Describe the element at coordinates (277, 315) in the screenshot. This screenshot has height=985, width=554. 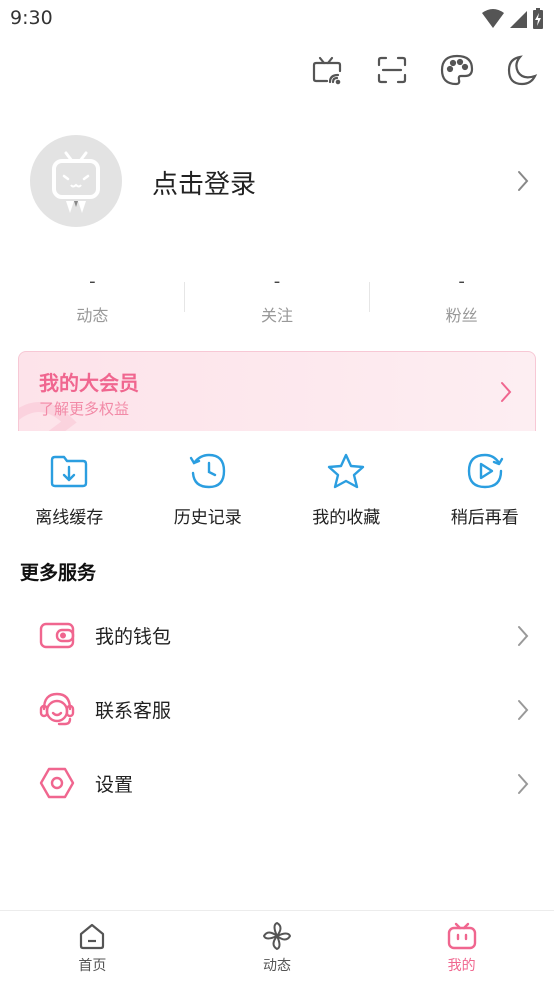
I see `stat-label: 关注` at that location.